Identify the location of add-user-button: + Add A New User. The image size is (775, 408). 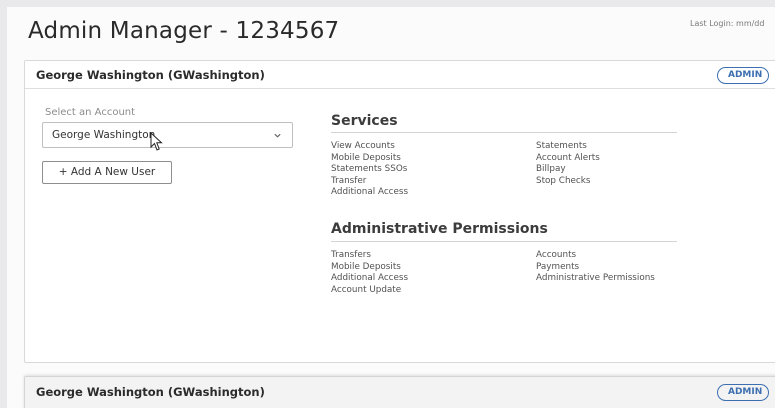
(107, 172).